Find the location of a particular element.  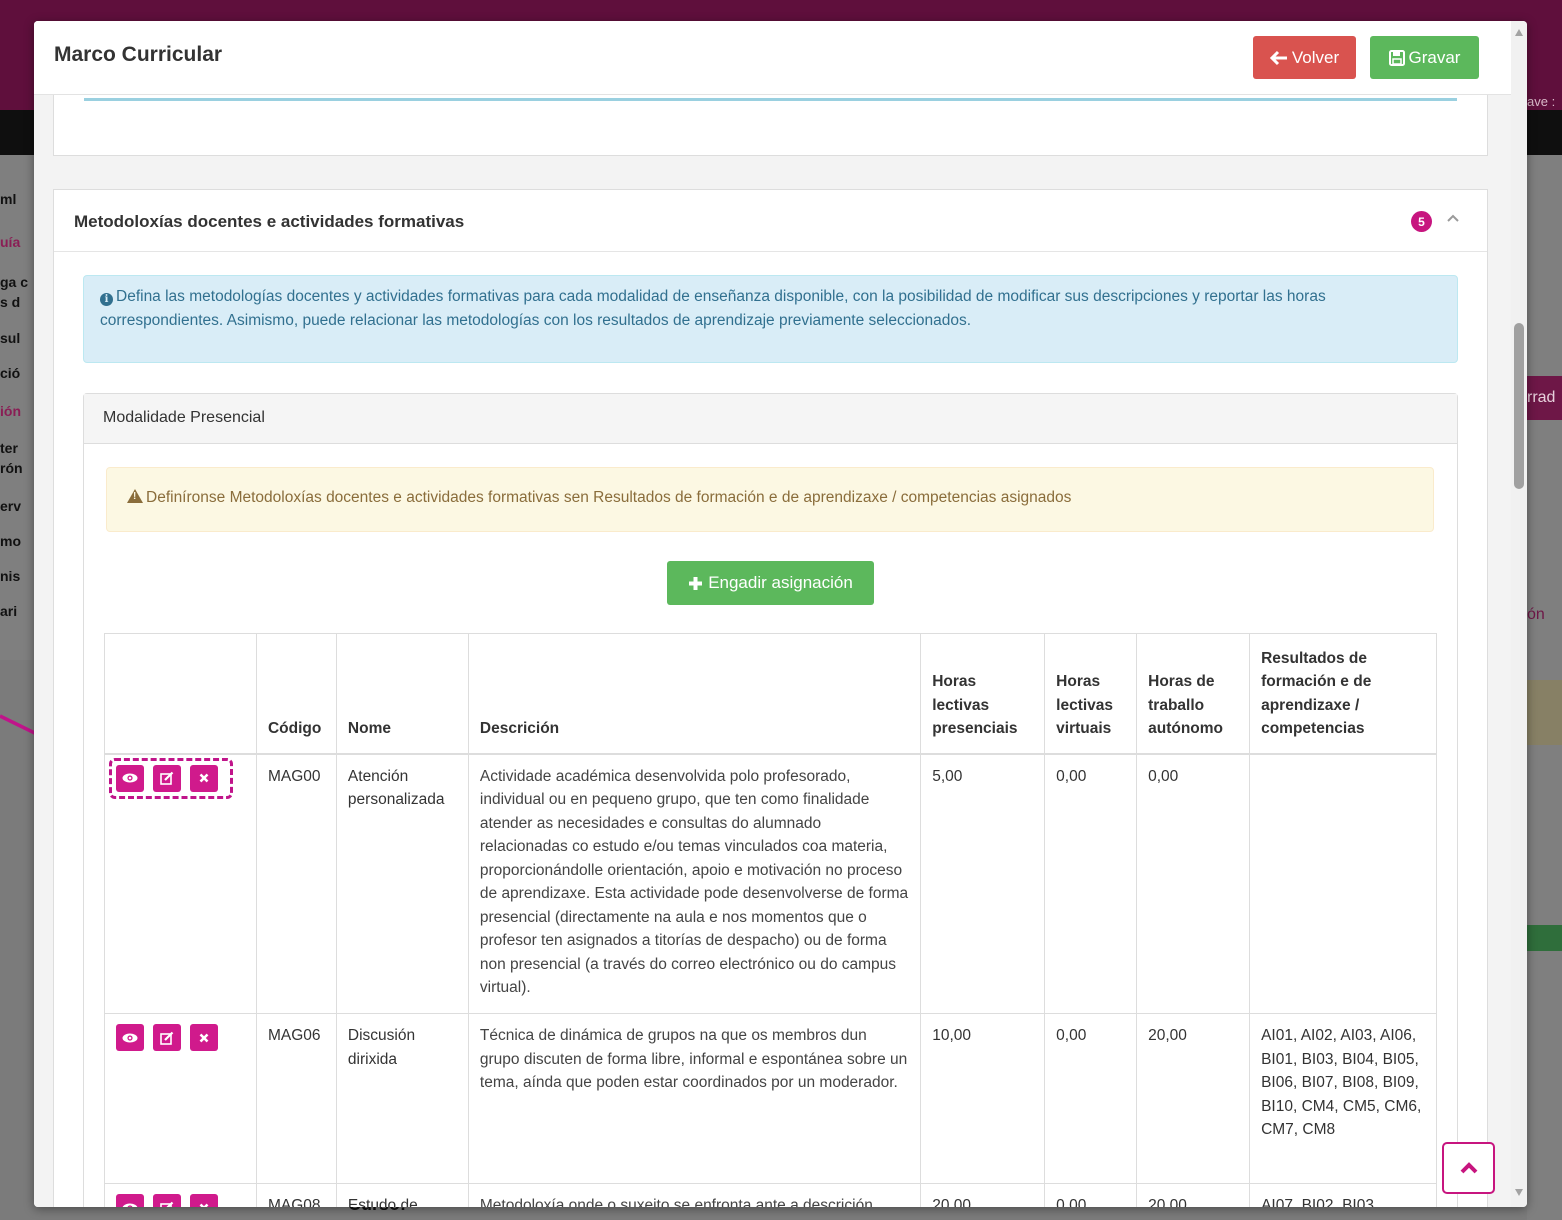

header-code: Código is located at coordinates (296, 694).